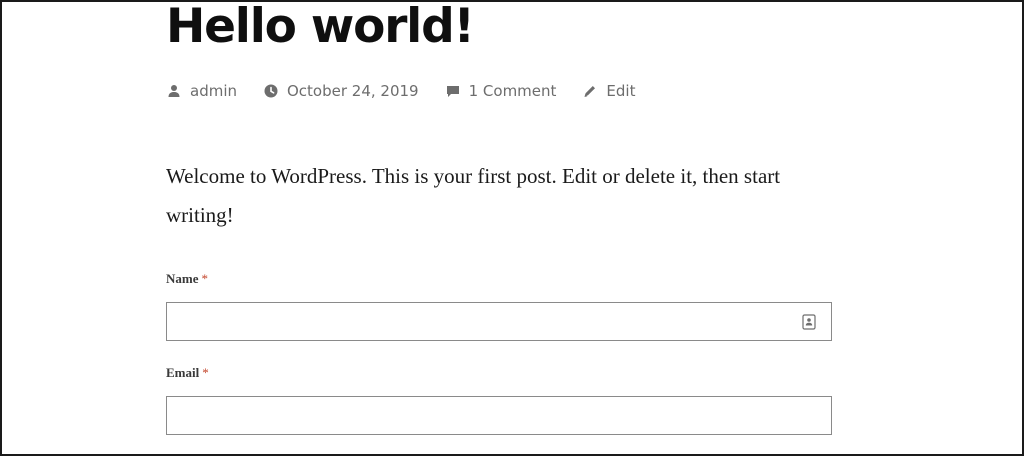  Describe the element at coordinates (590, 91) in the screenshot. I see `pencil-icon` at that location.